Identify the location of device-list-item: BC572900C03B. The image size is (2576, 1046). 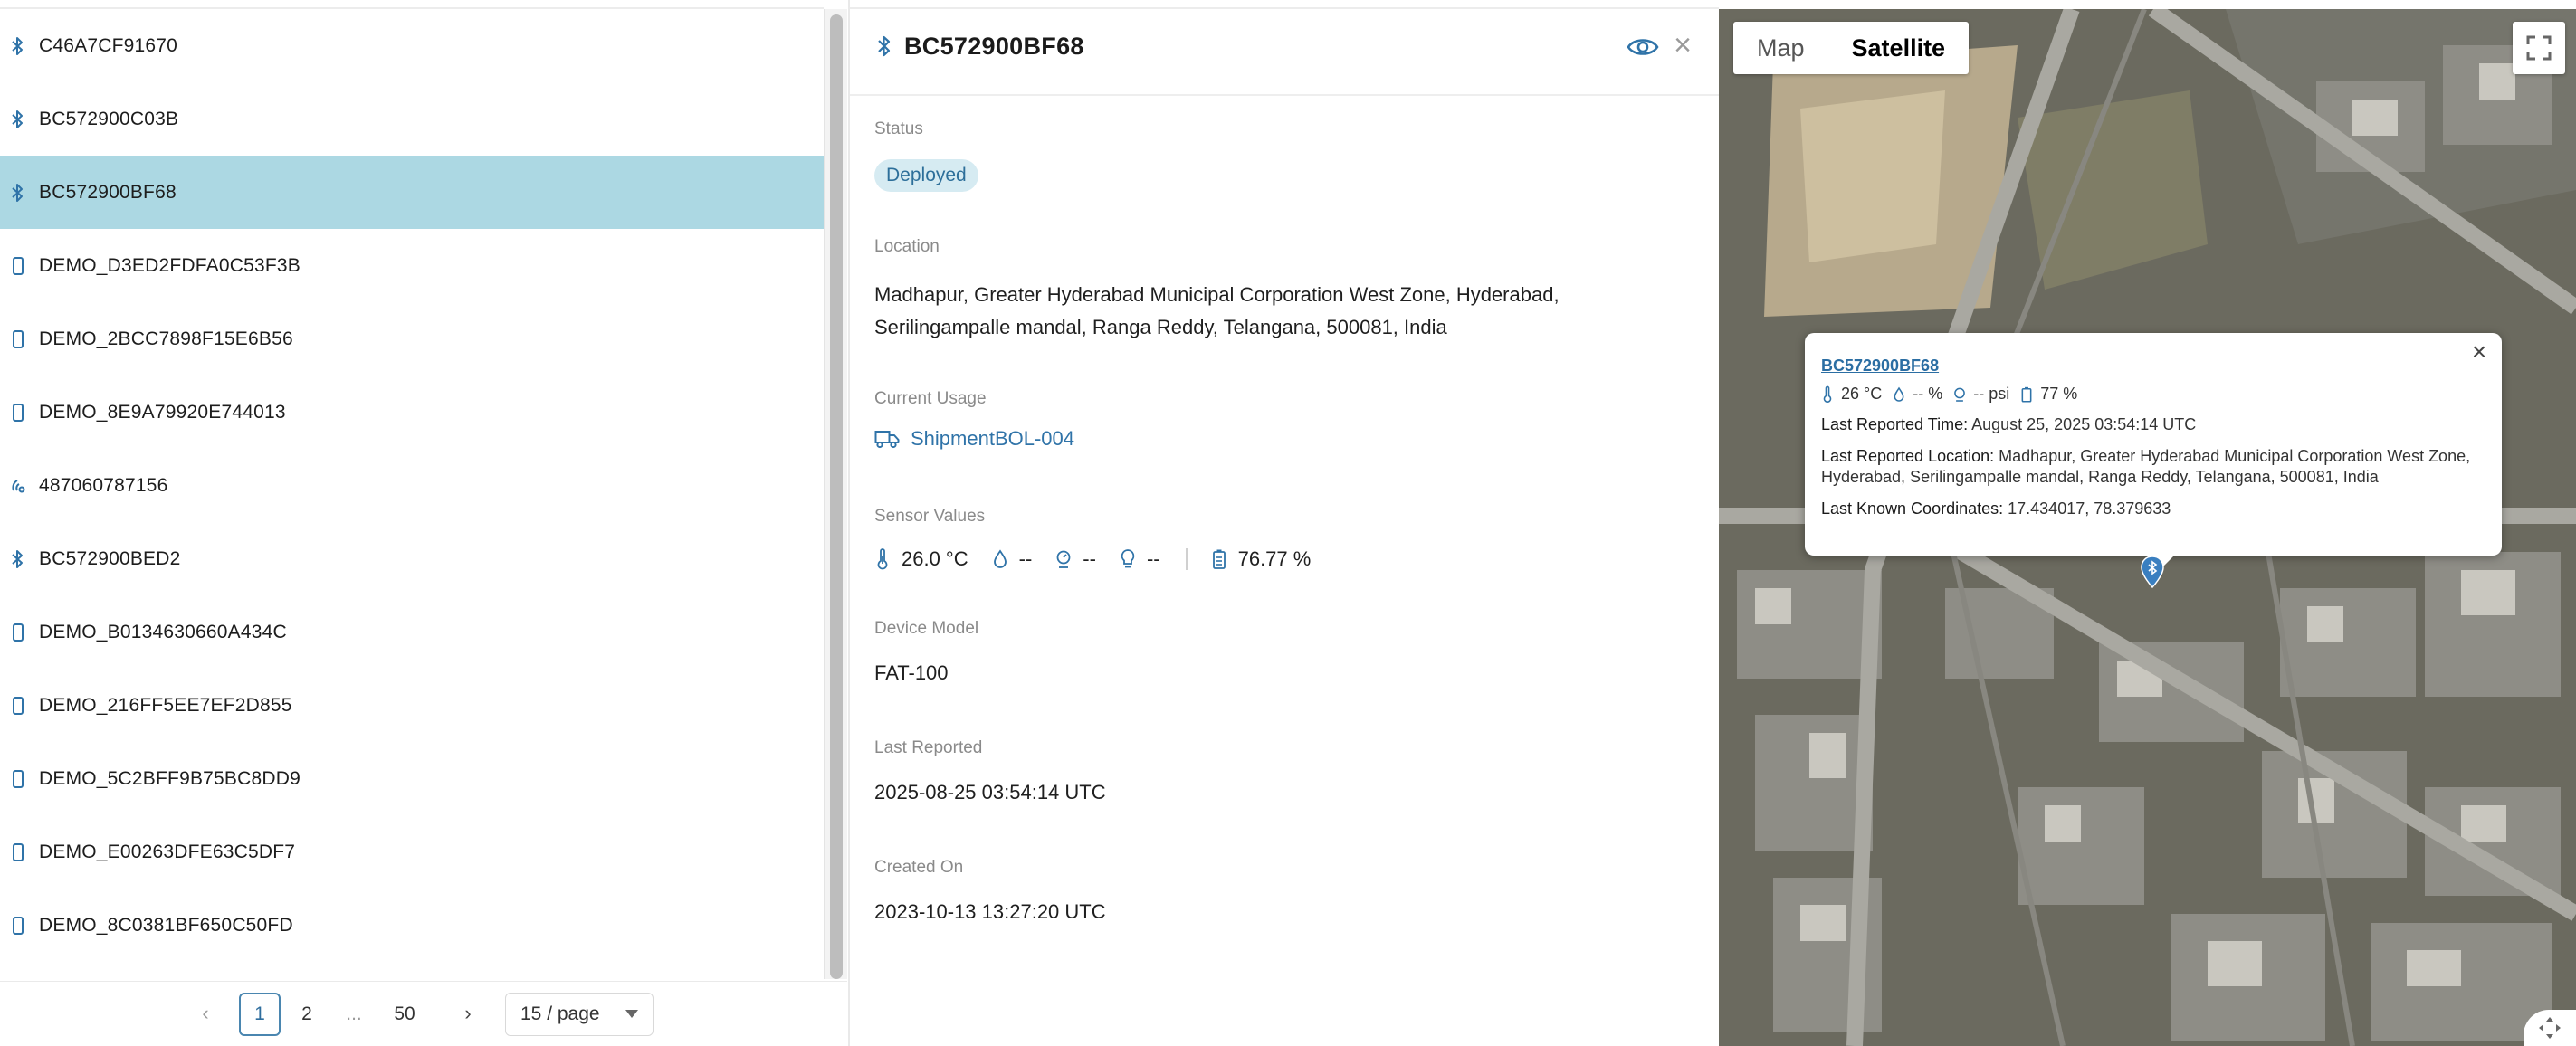
(412, 119).